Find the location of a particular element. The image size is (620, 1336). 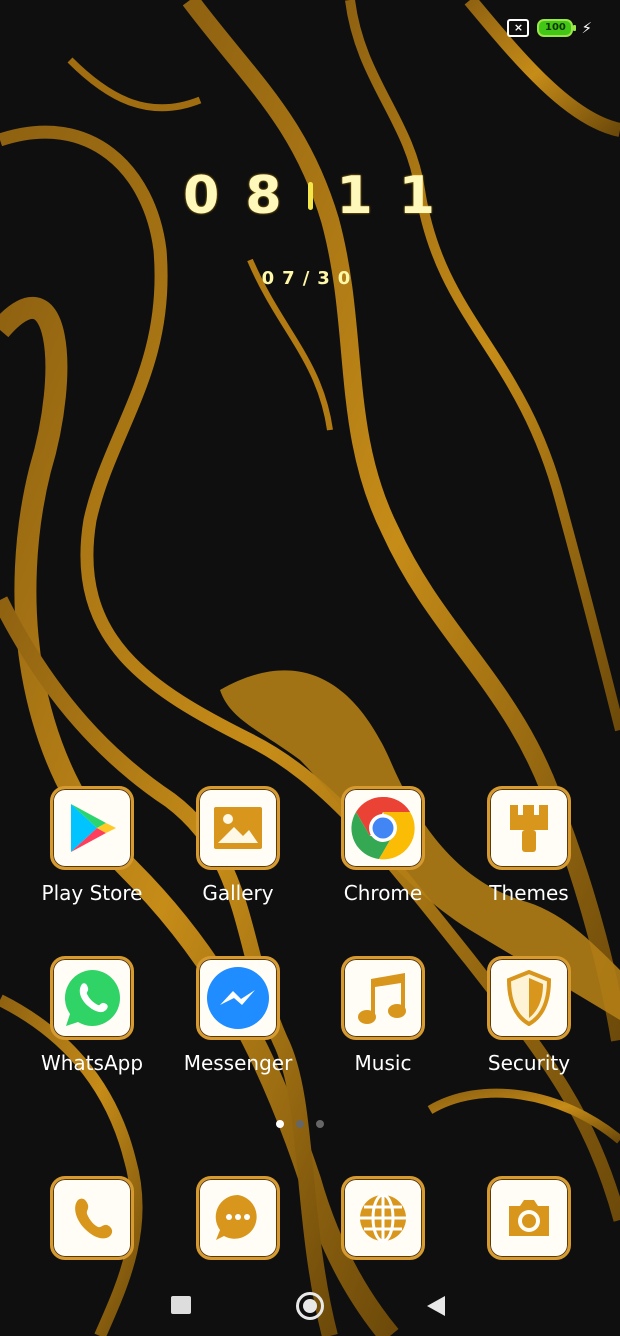

app-chrome: Chrome is located at coordinates (383, 845).